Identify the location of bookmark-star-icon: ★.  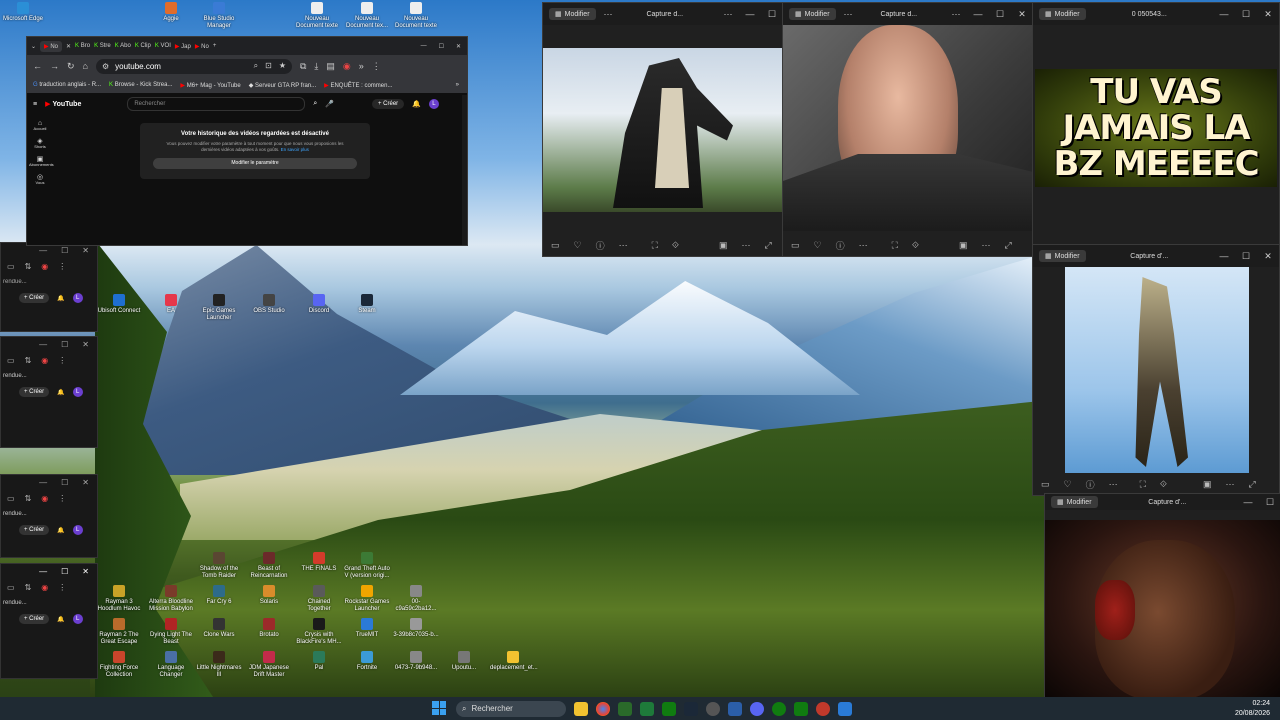
(282, 66).